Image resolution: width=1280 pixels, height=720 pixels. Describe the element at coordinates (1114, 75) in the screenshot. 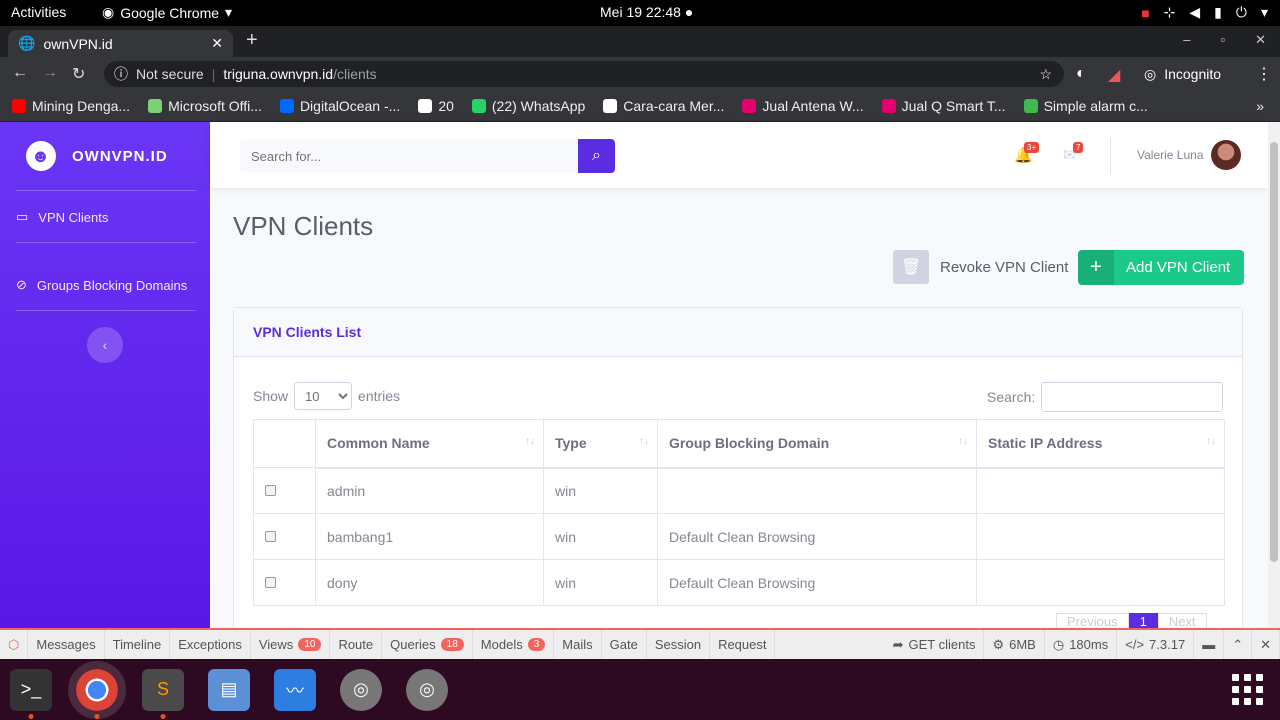

I see `extension-icon: ◢` at that location.